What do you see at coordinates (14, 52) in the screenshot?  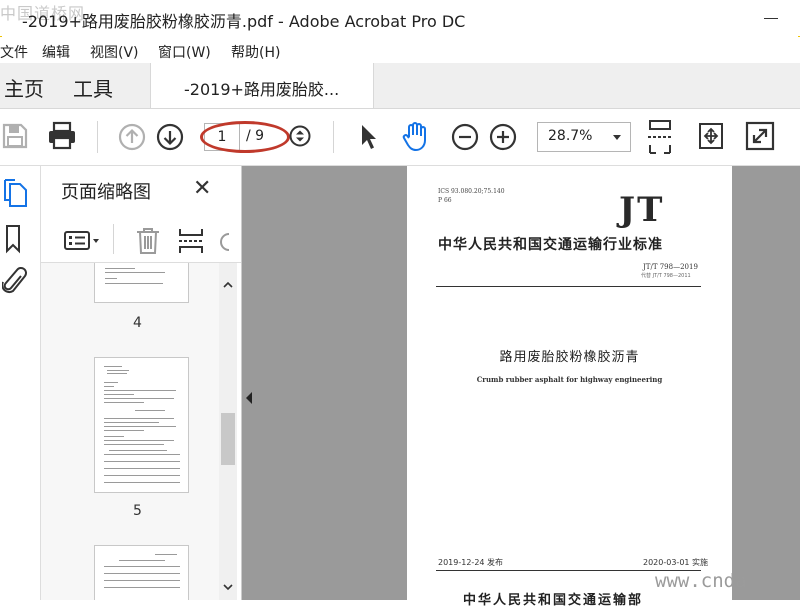 I see `menu-file: 文件` at bounding box center [14, 52].